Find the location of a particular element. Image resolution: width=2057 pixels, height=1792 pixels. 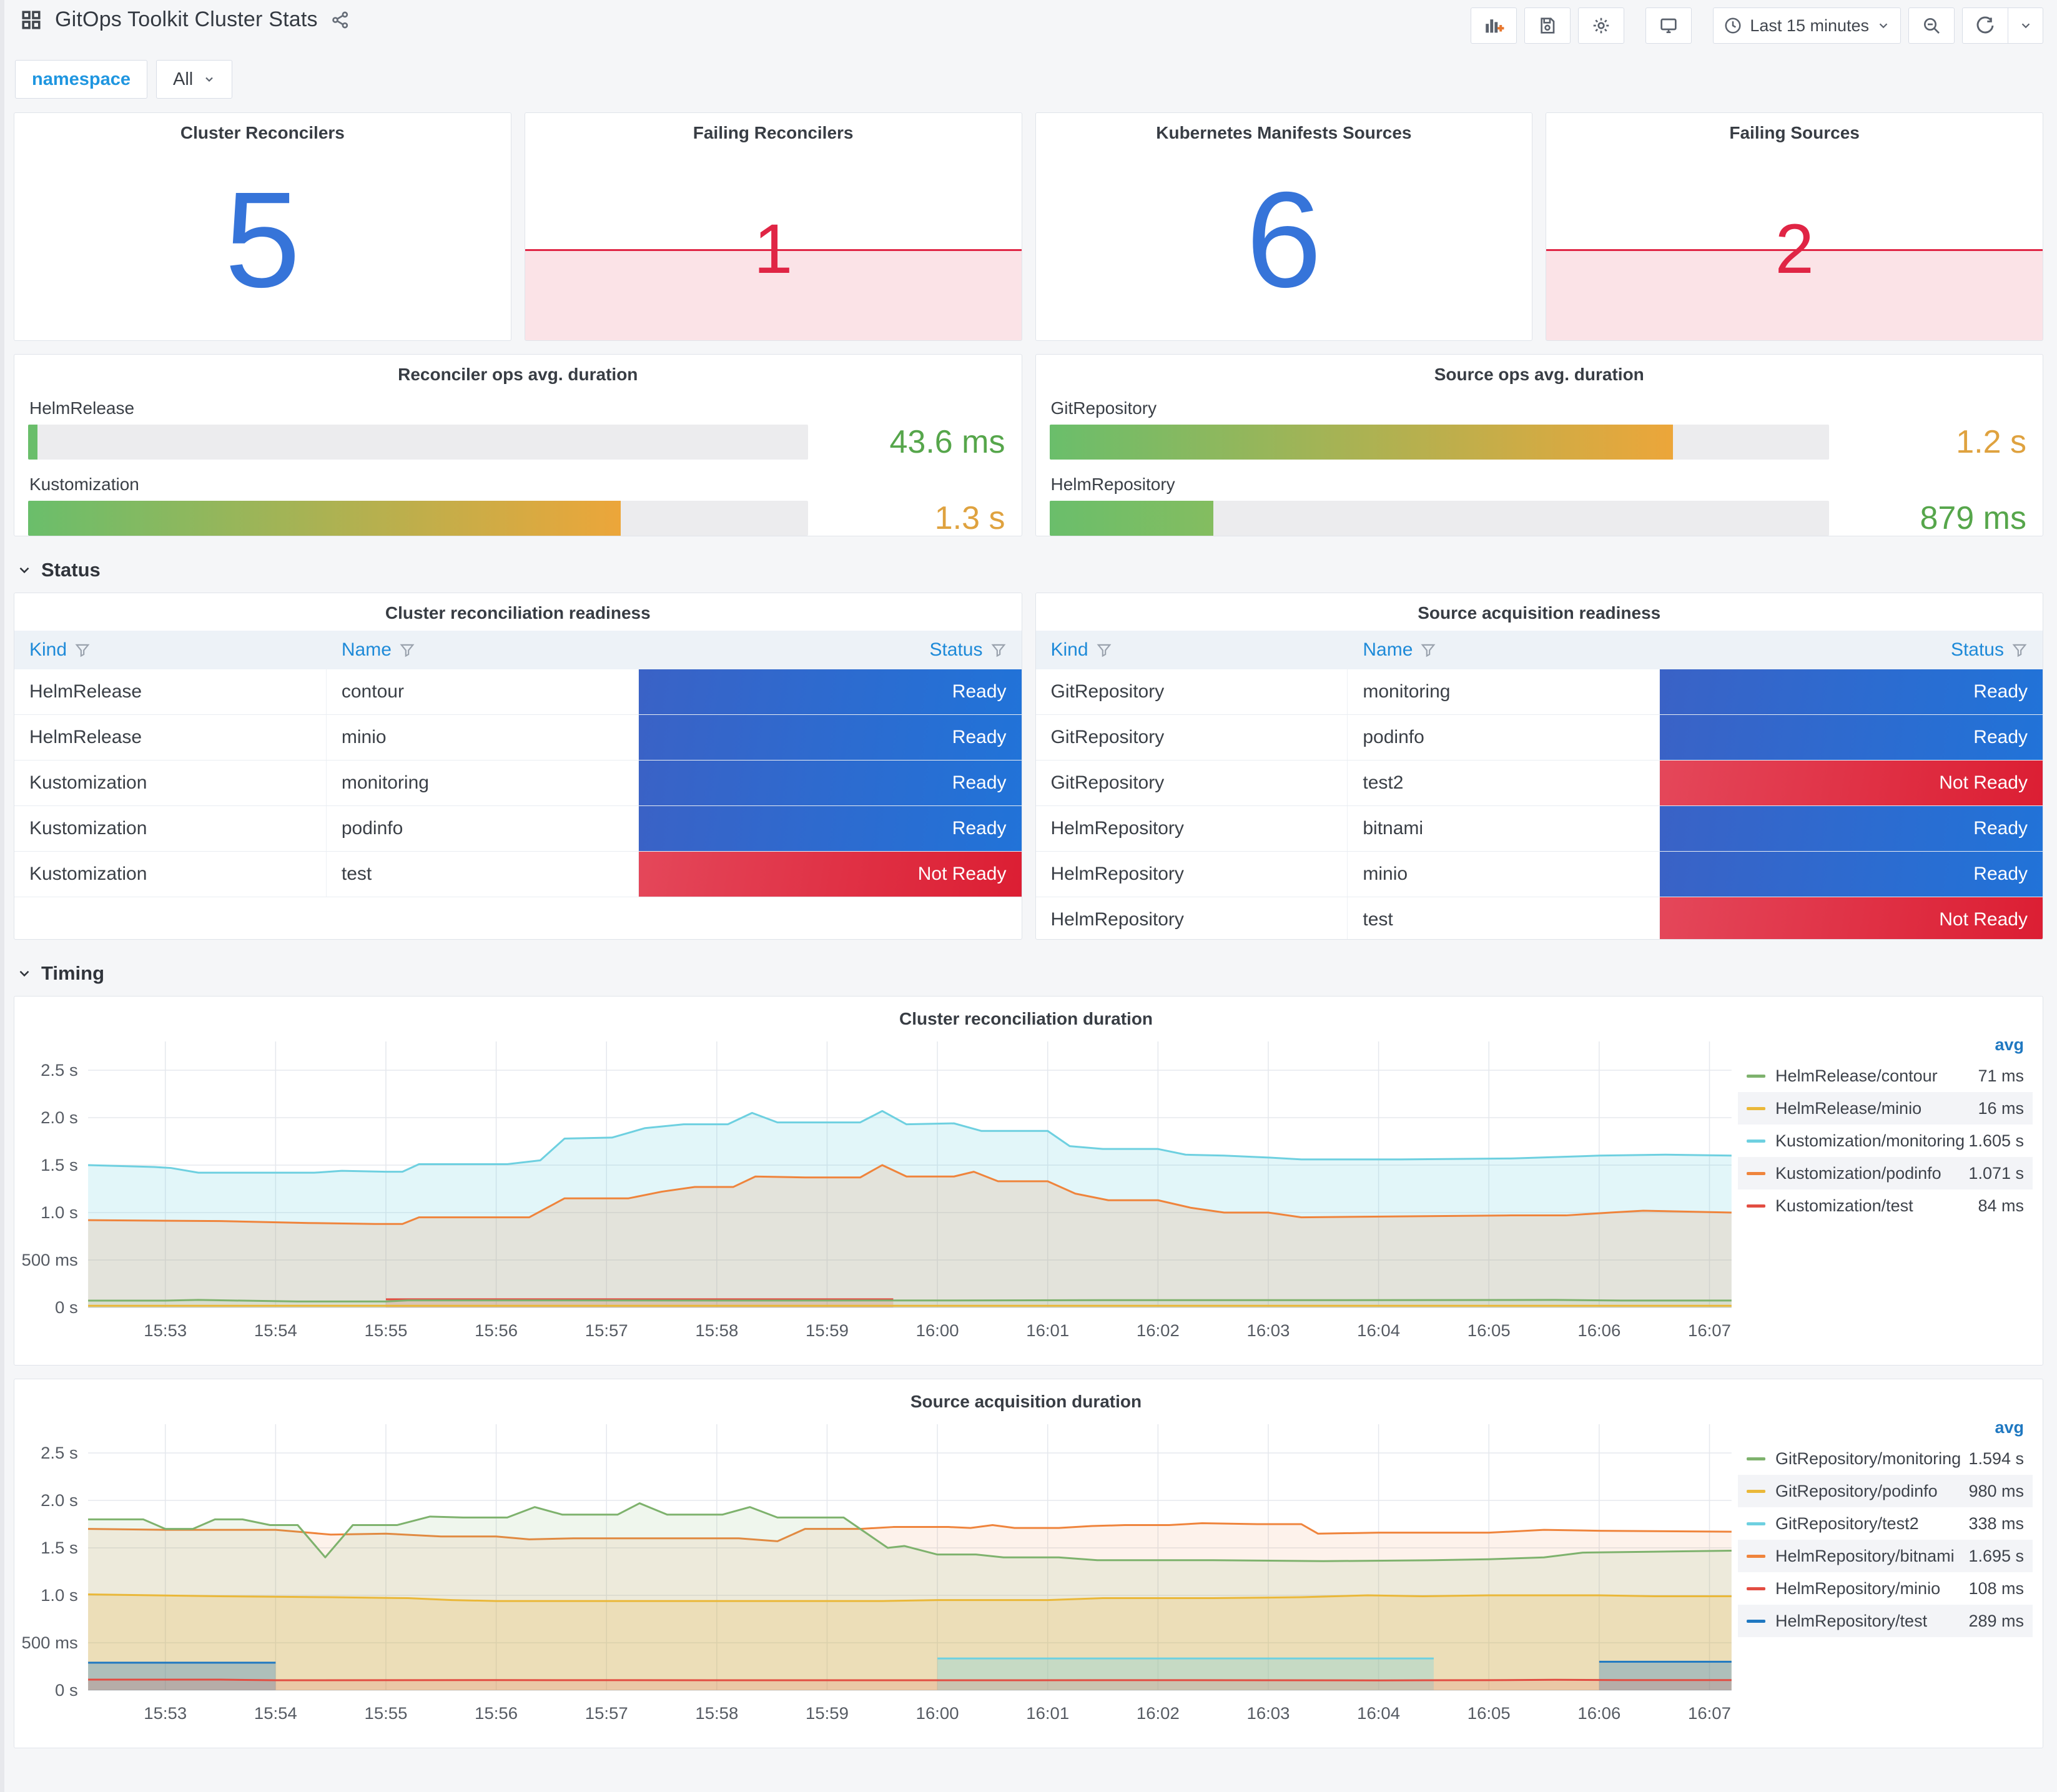

svg-text: 15:58 is located at coordinates (717, 1330).